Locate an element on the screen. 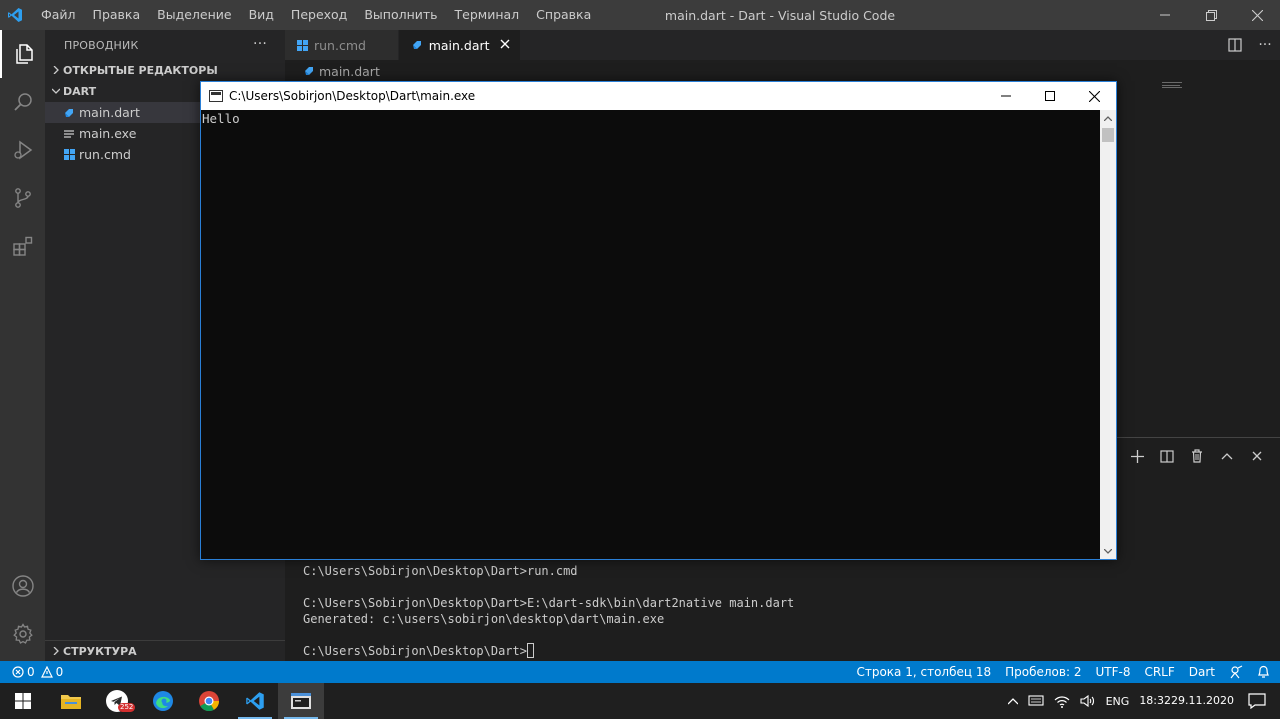  run-debug-icon is located at coordinates (22, 150).